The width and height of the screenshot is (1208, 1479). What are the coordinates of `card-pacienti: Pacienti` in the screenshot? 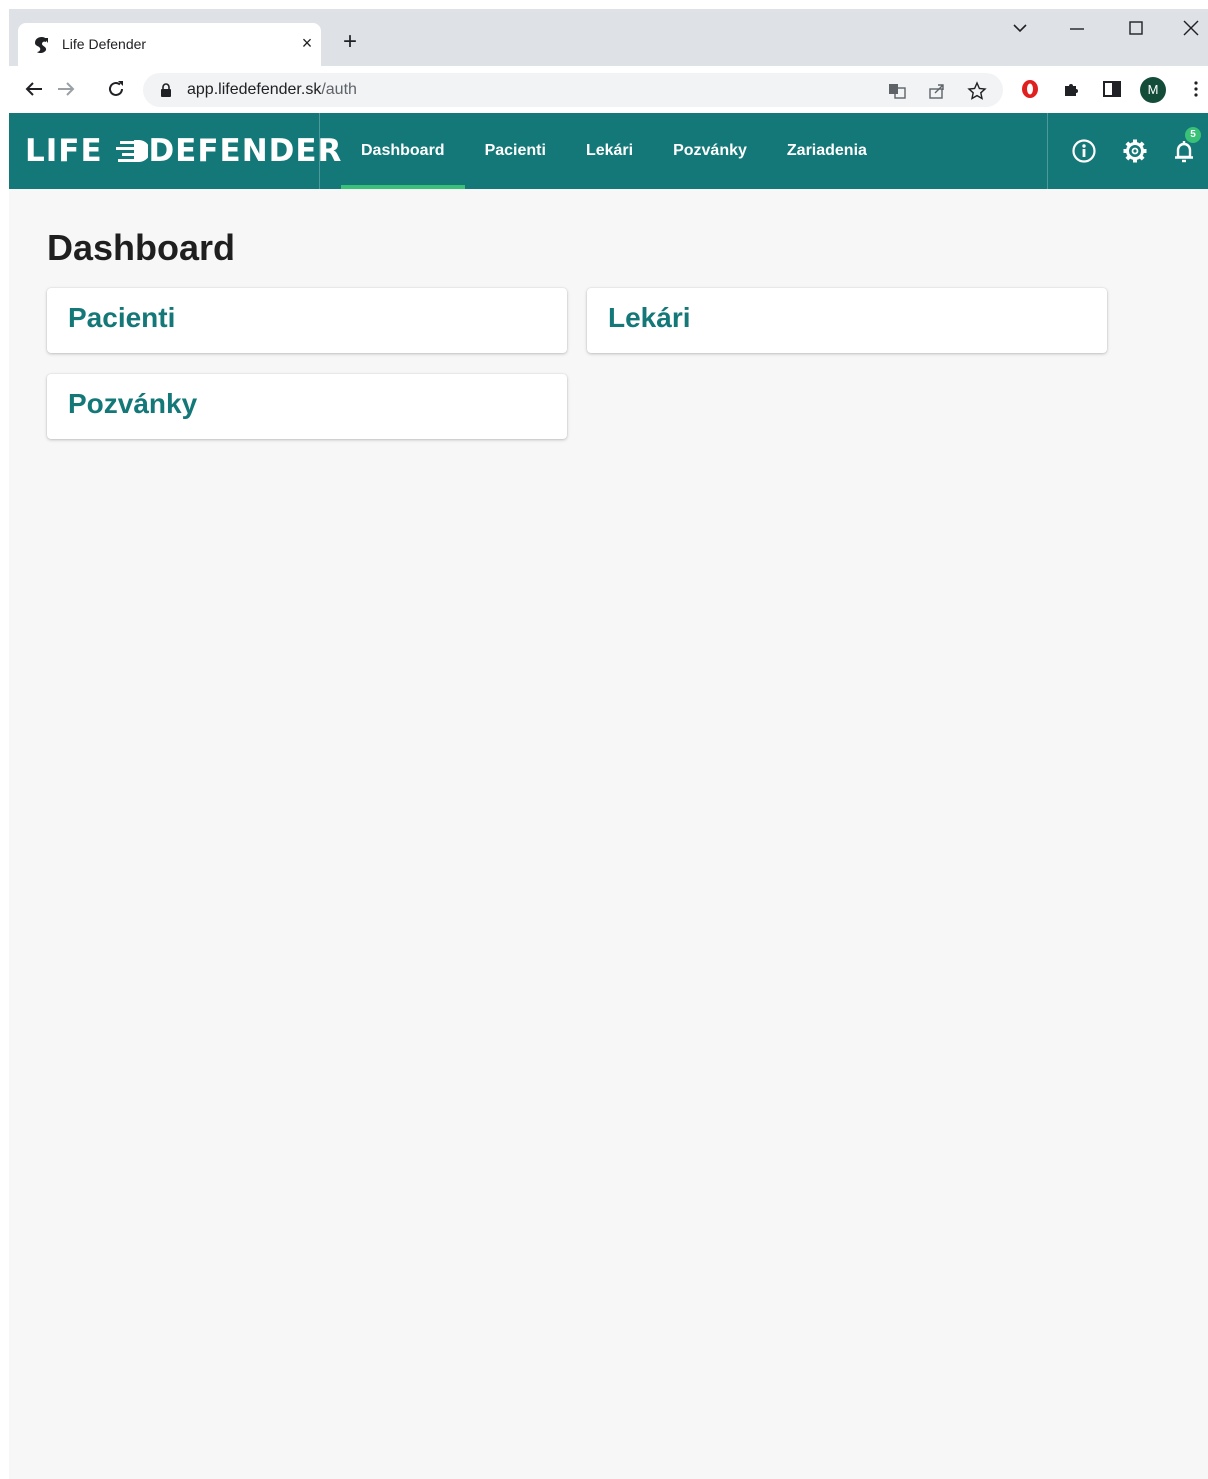 It's located at (307, 320).